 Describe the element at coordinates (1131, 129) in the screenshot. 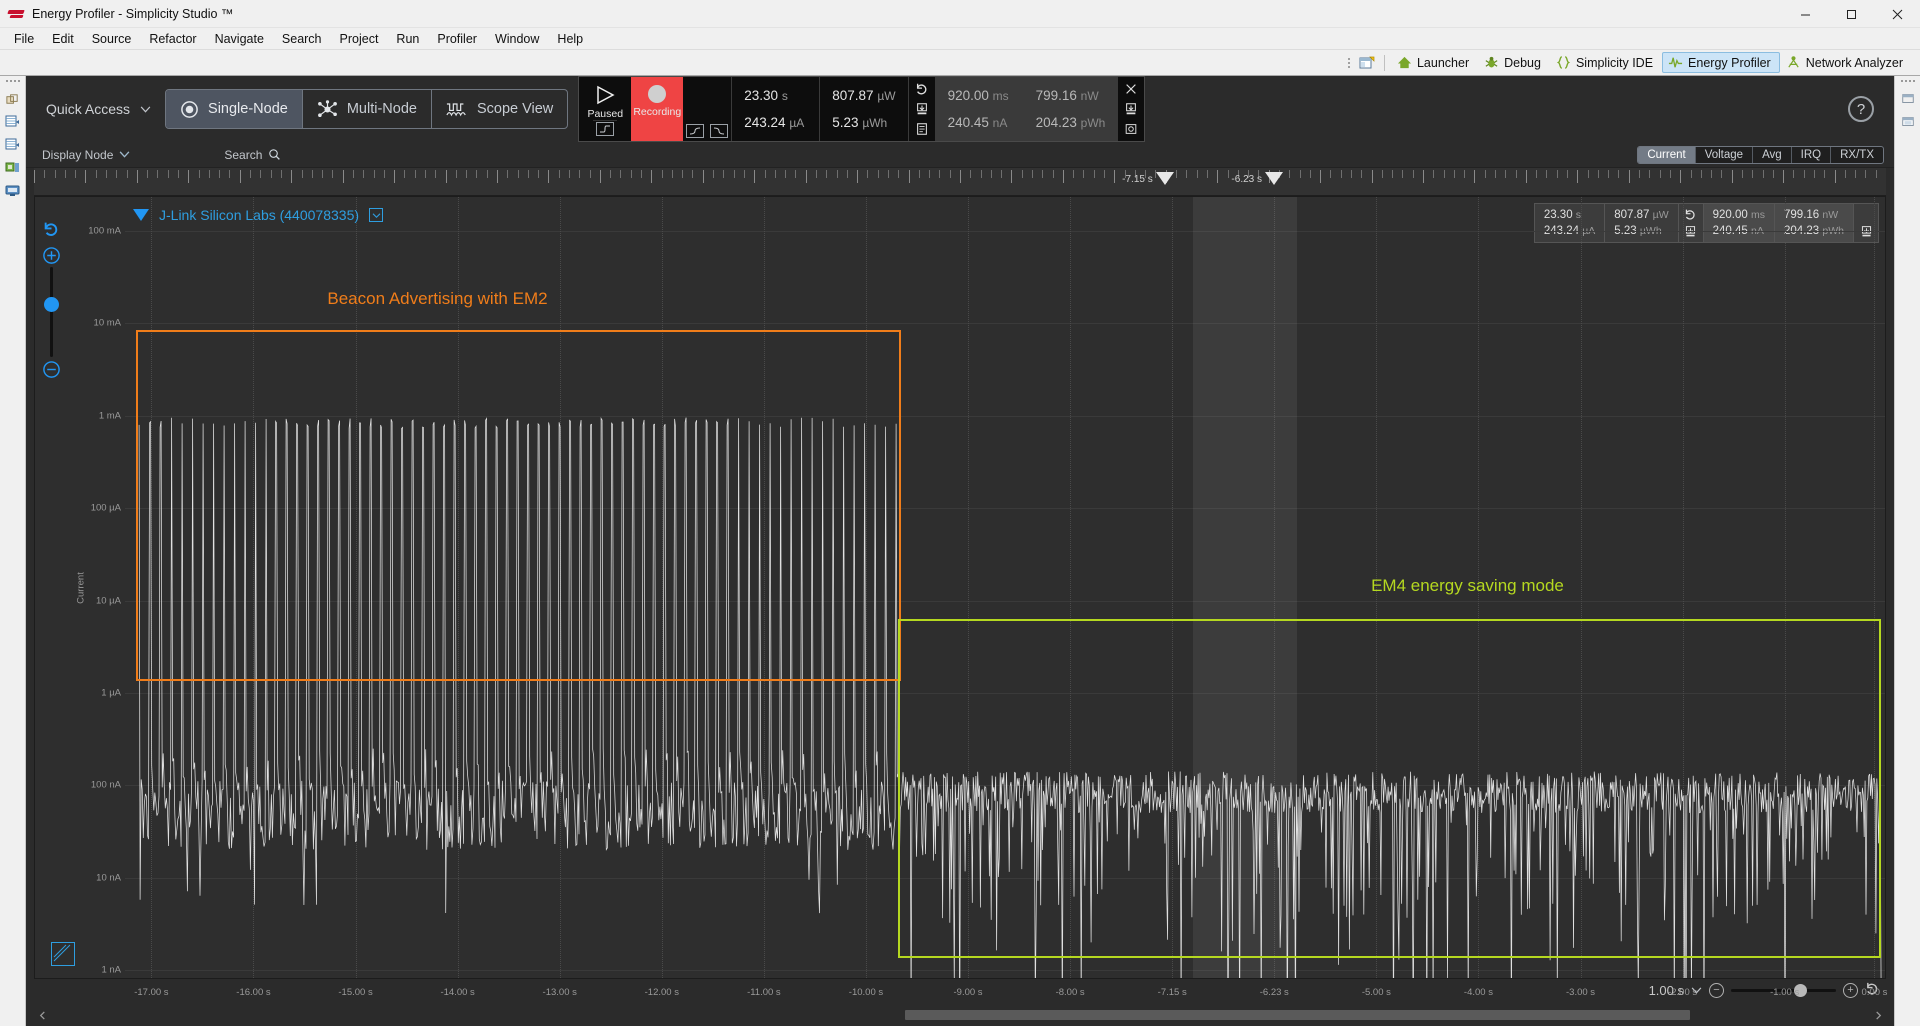

I see `screenshot-icon` at that location.